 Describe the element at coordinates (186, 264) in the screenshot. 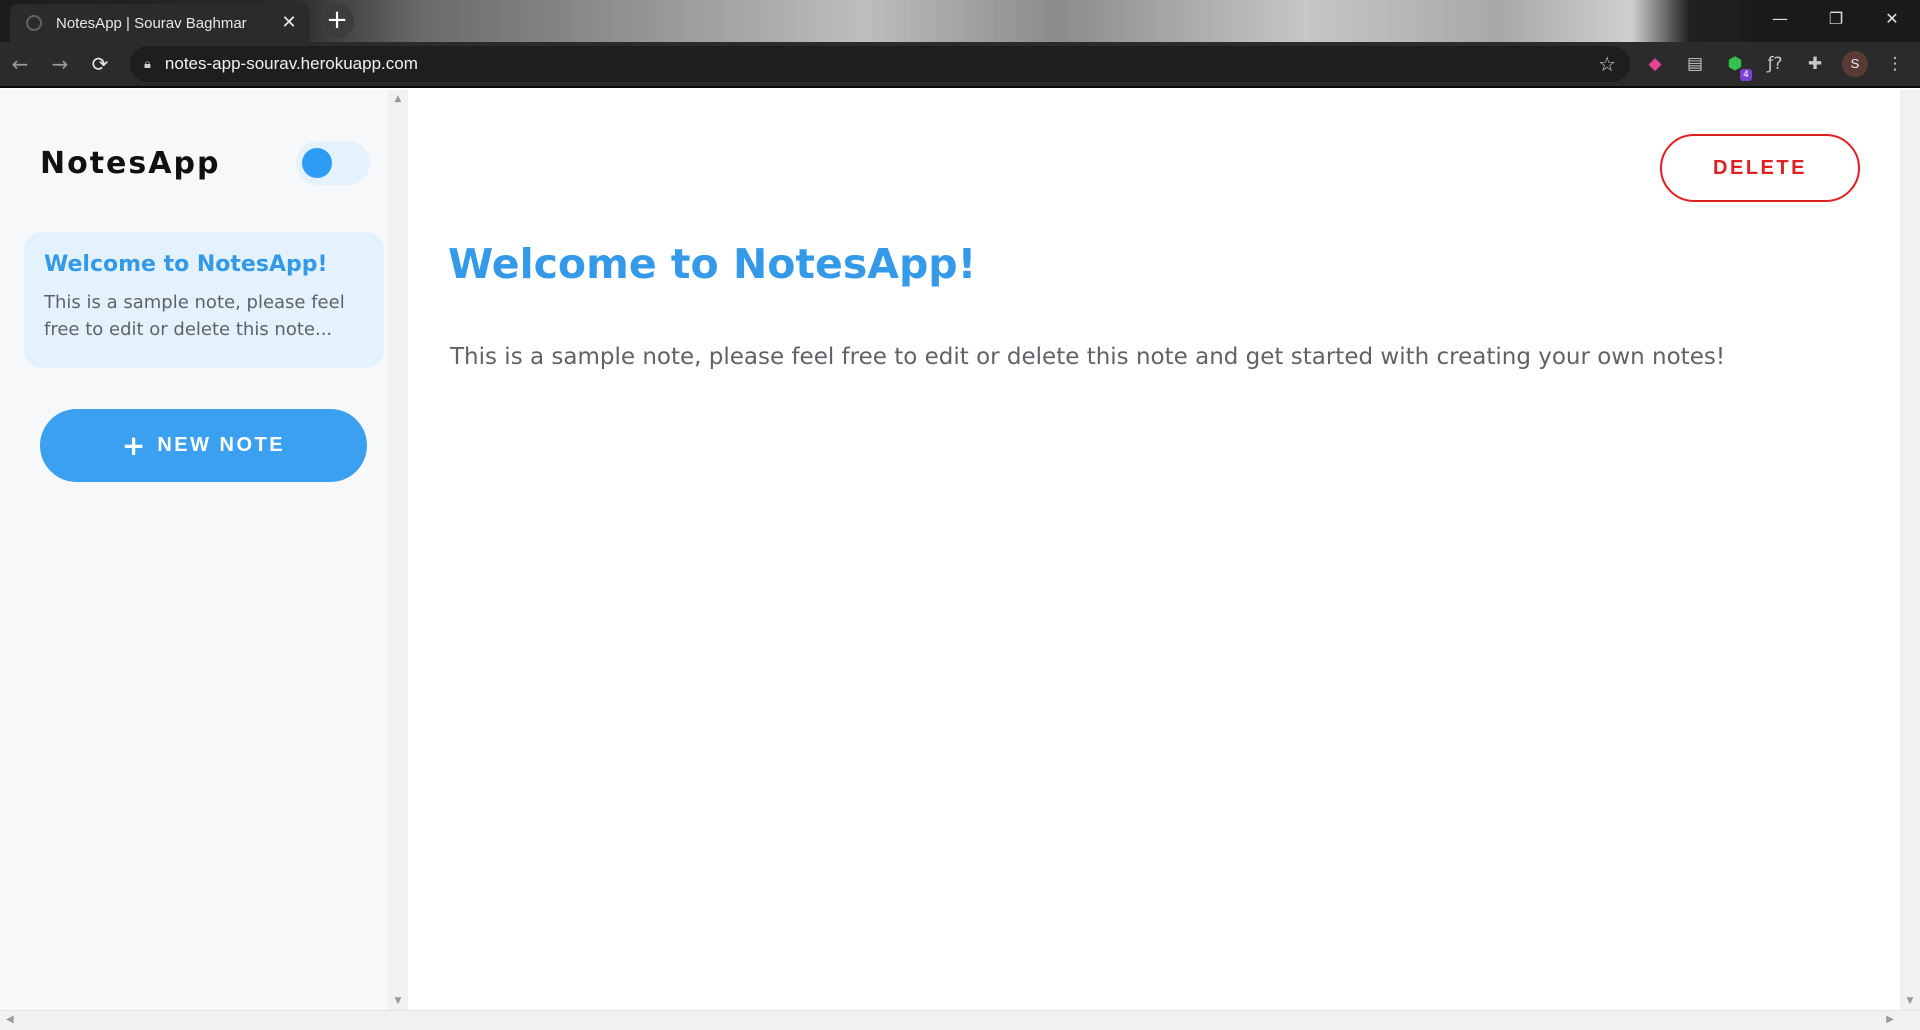

I see `note-card-title: Welcome to NotesApp!` at that location.